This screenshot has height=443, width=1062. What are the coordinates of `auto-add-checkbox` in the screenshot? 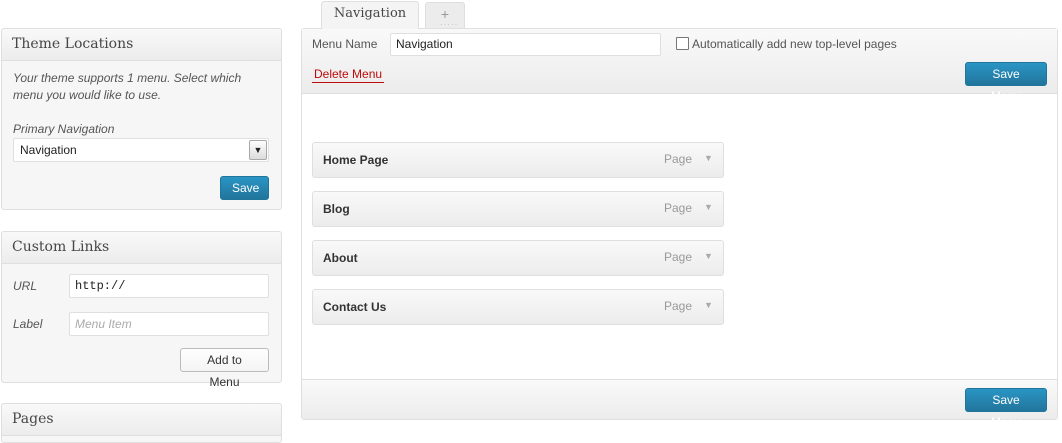 It's located at (682, 43).